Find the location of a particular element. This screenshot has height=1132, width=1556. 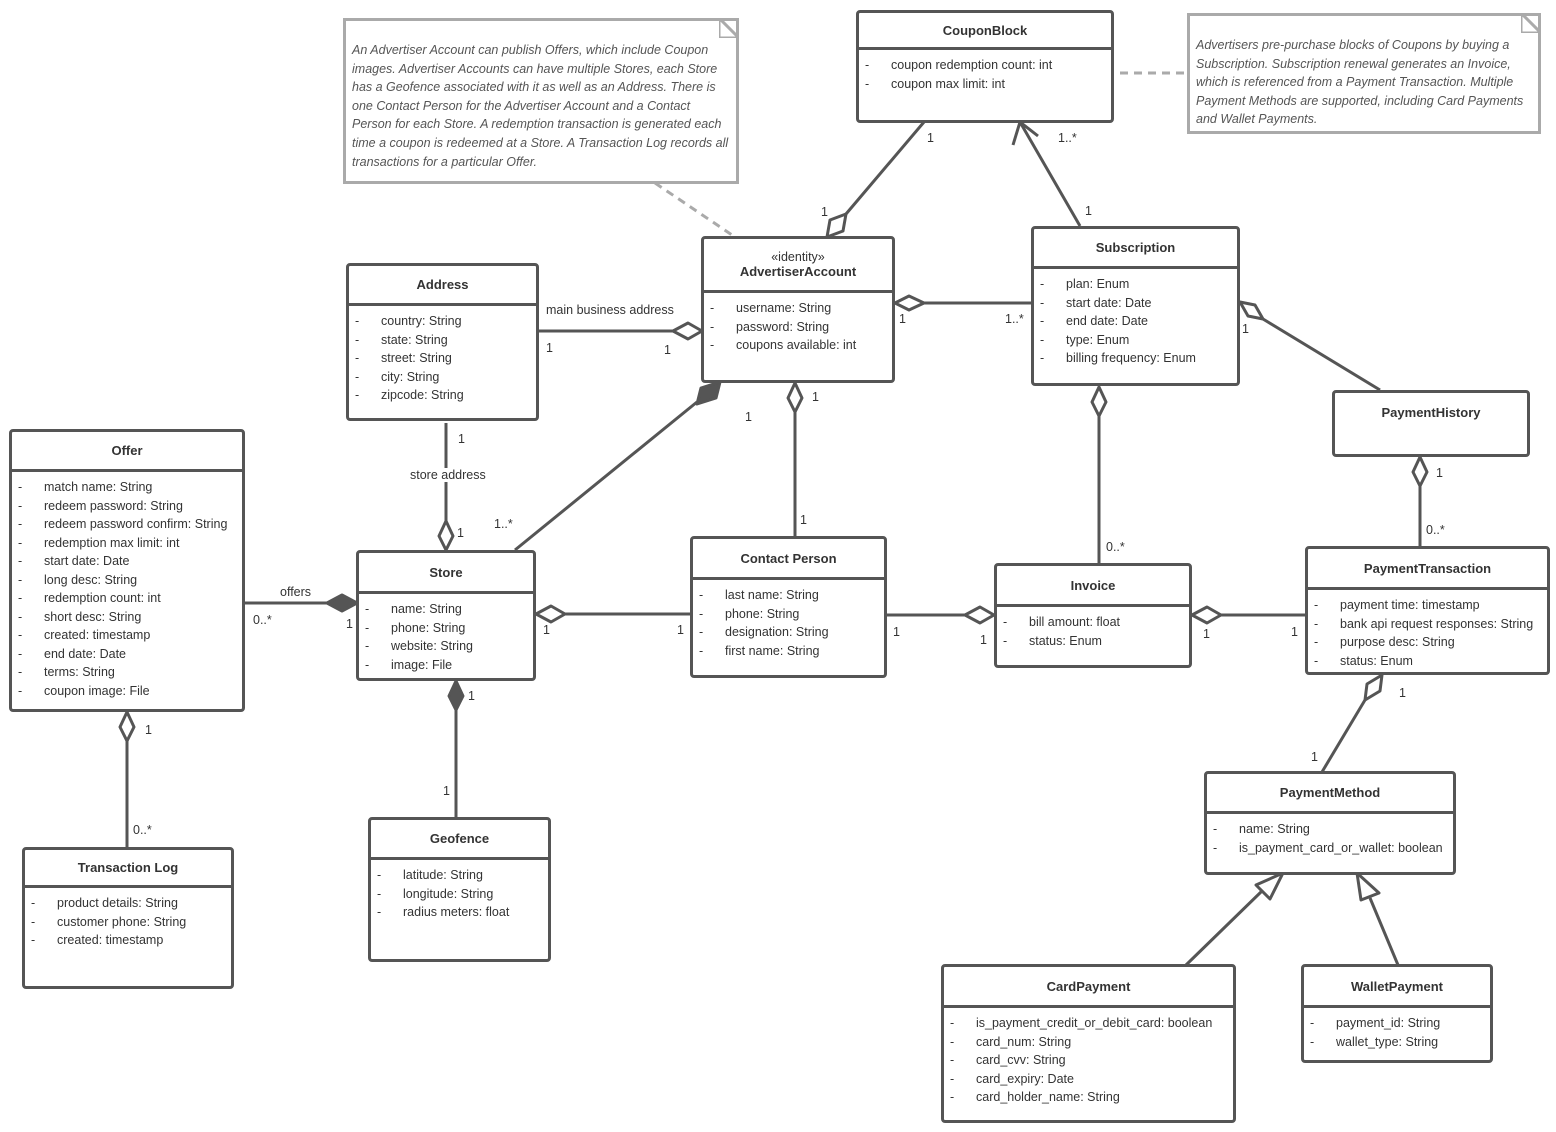

attribute-text: coupons available: int is located at coordinates (796, 345).